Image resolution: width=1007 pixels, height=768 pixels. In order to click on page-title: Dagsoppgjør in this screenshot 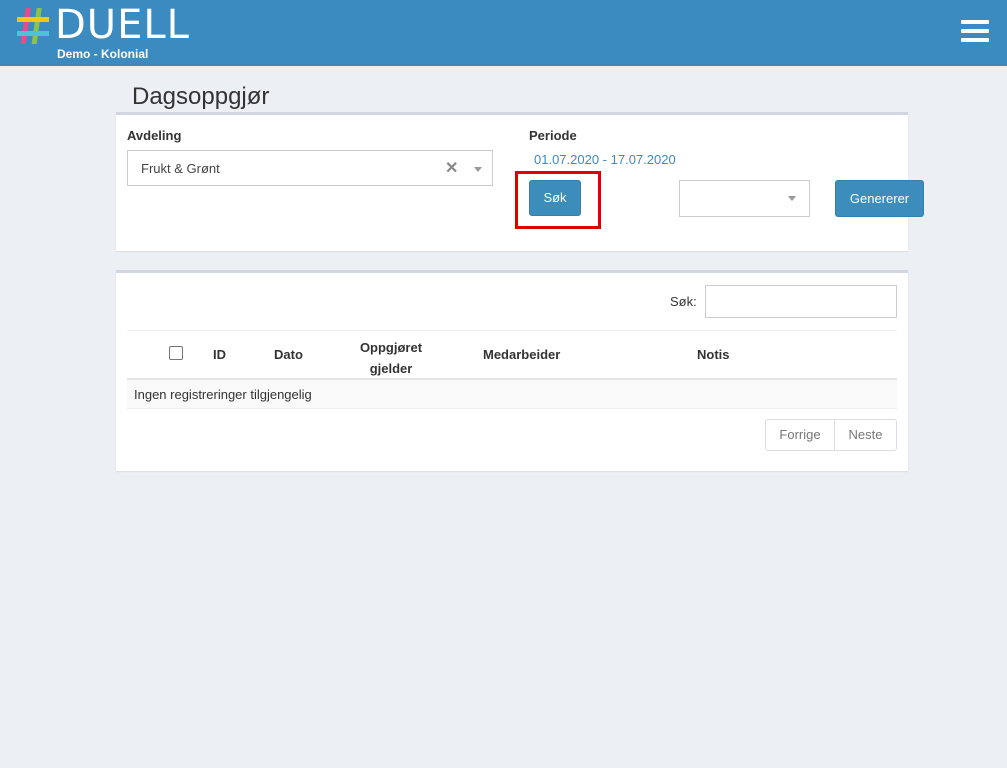, I will do `click(201, 96)`.